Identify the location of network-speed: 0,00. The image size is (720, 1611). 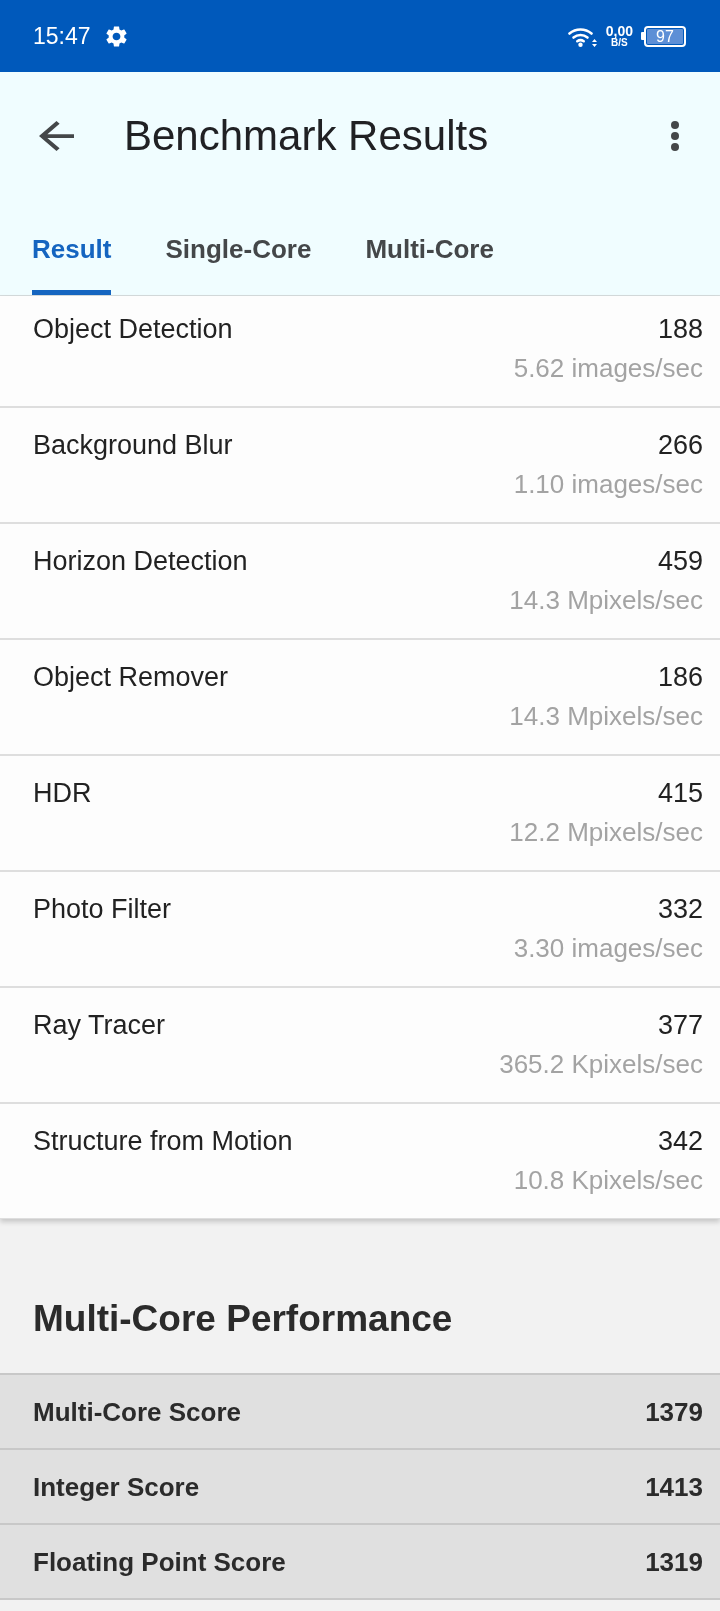
(619, 31).